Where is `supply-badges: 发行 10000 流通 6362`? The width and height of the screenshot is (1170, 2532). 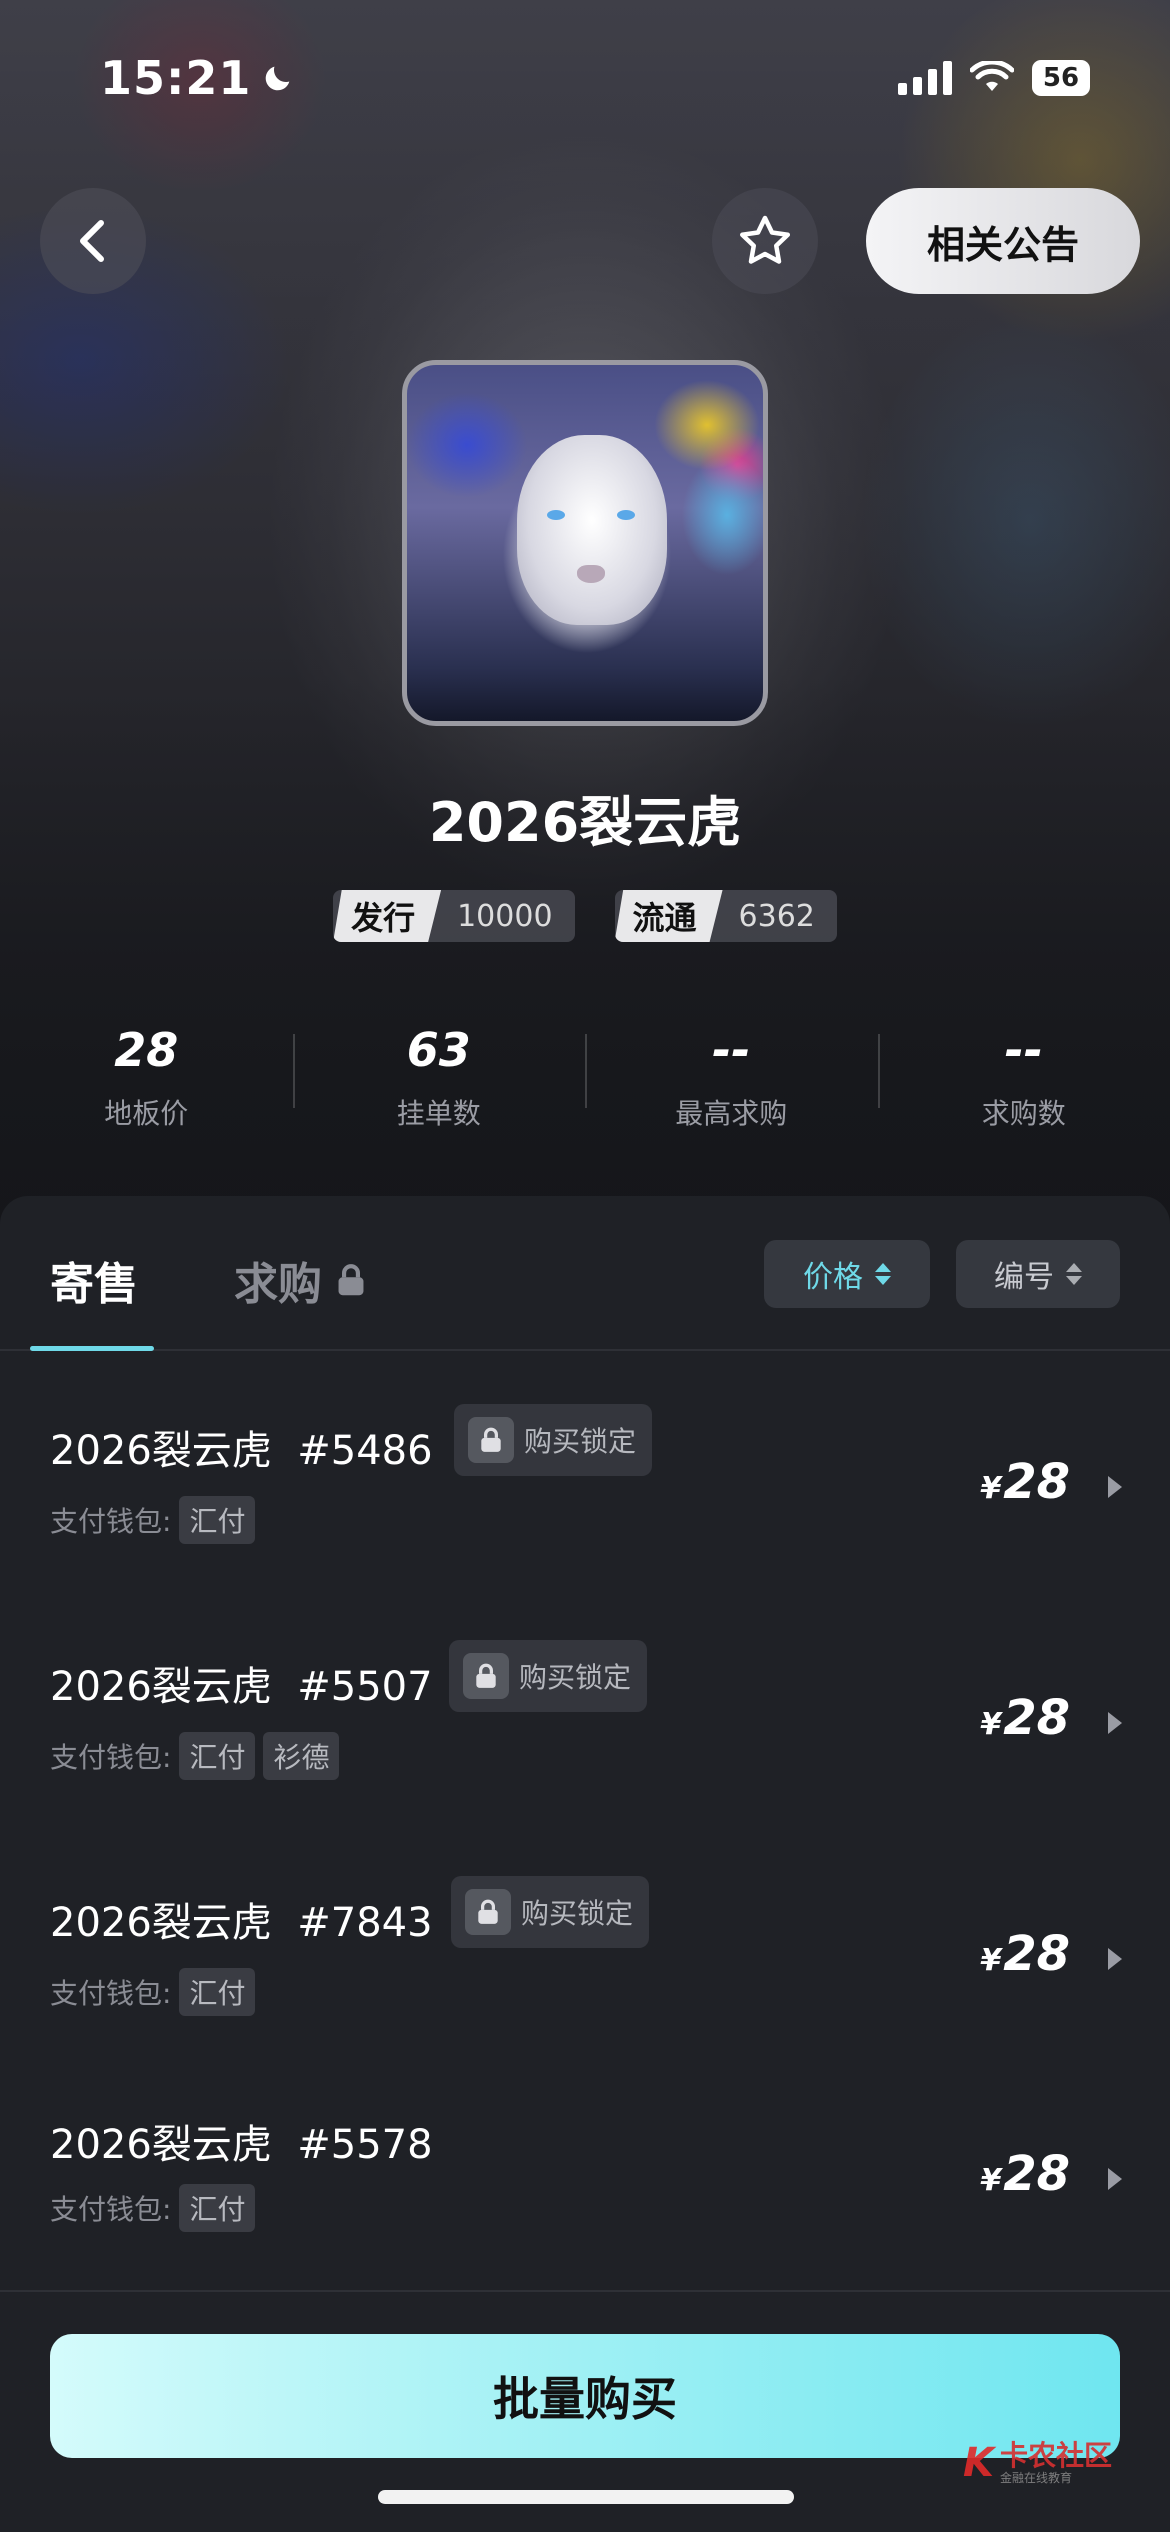 supply-badges: 发行 10000 流通 6362 is located at coordinates (585, 916).